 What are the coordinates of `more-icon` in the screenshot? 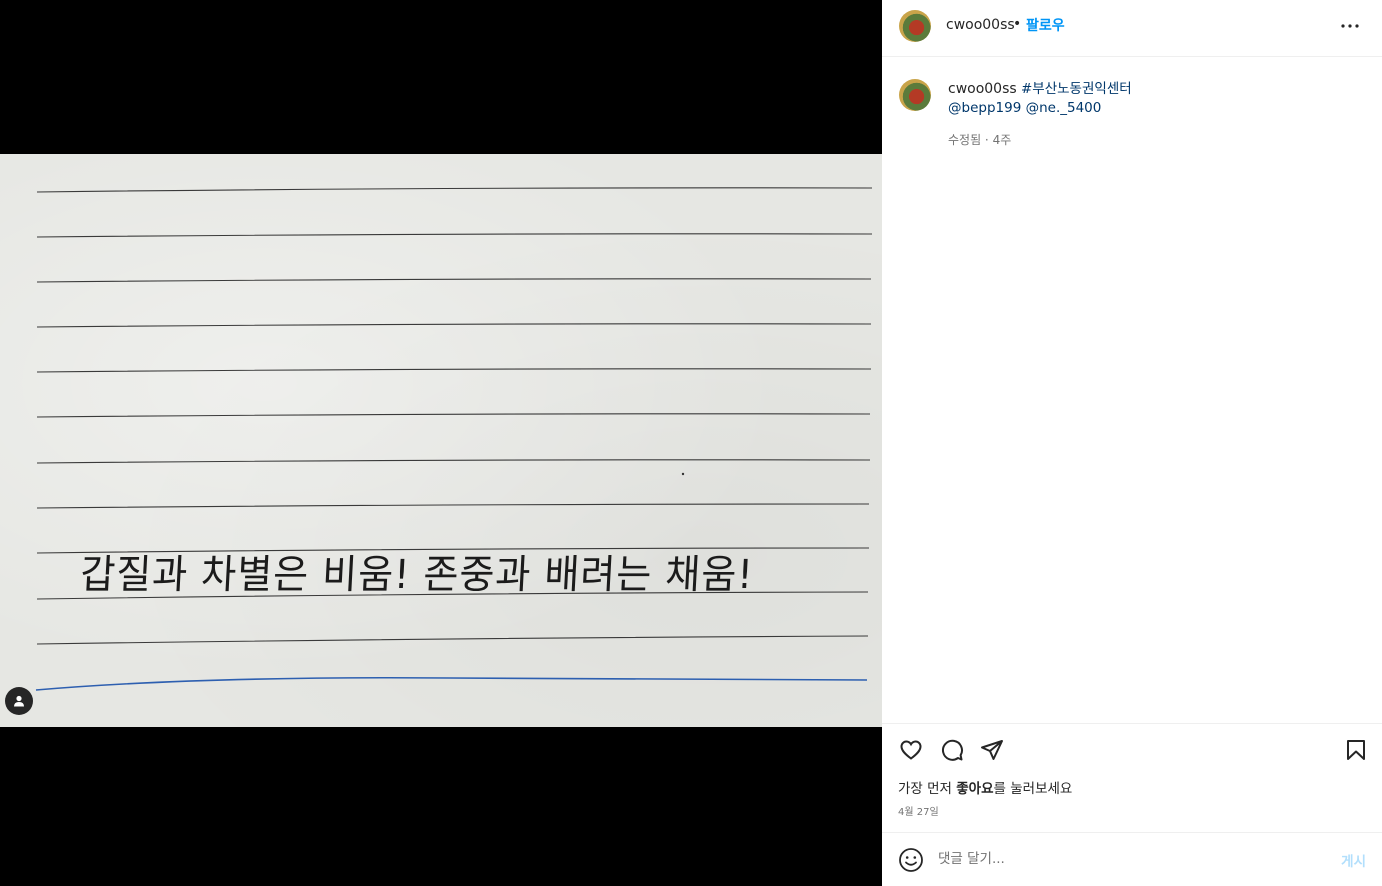 It's located at (1350, 26).